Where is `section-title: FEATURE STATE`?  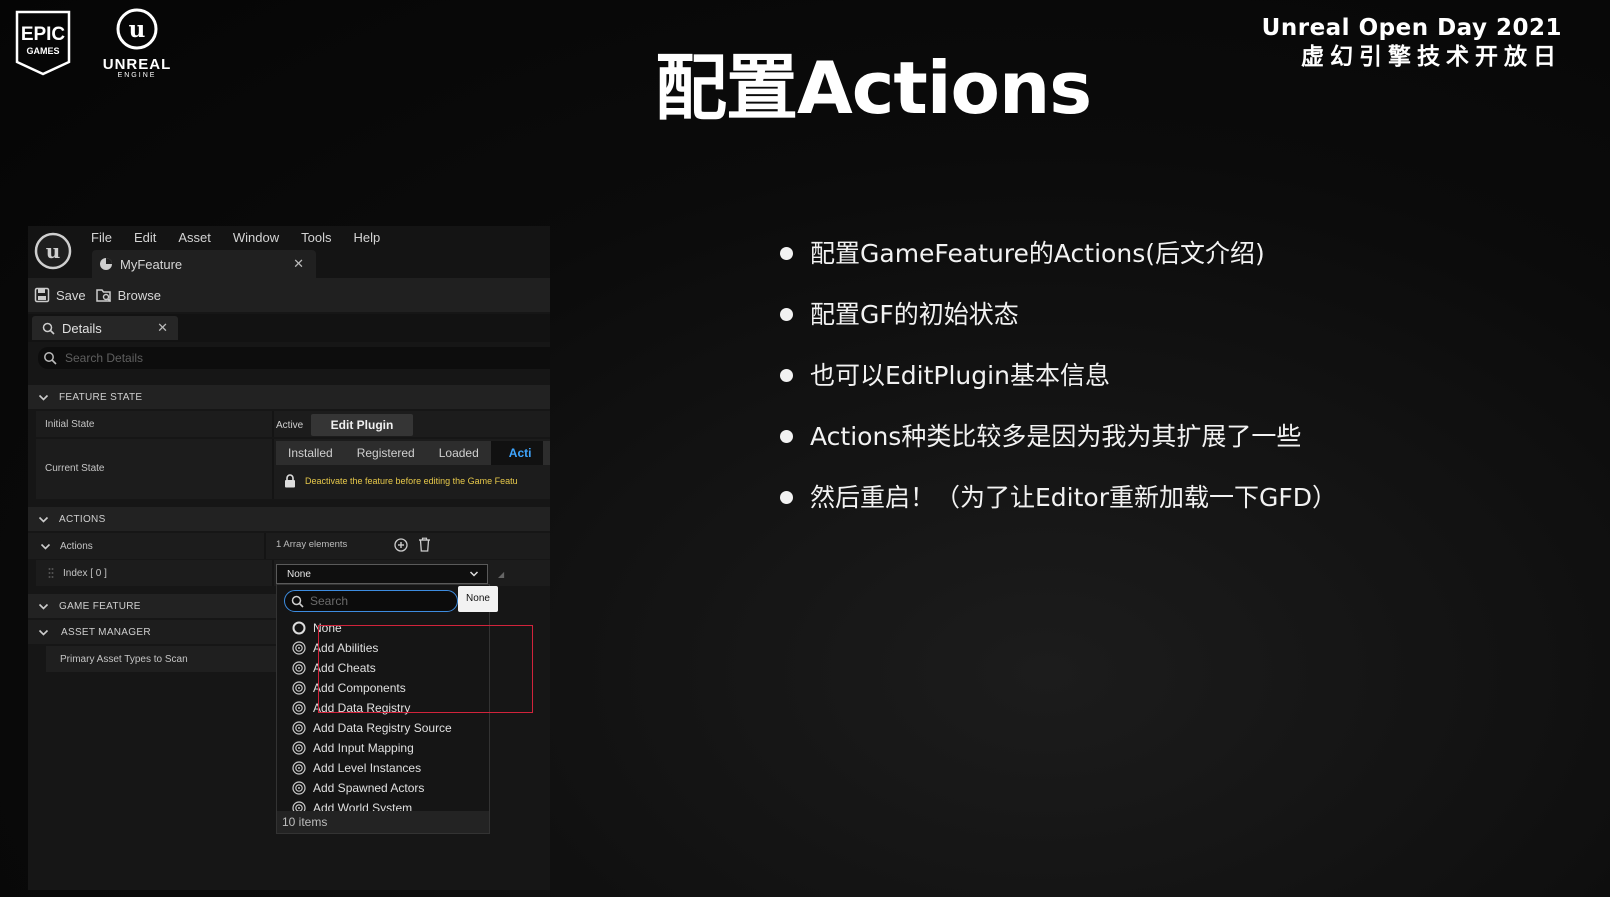
section-title: FEATURE STATE is located at coordinates (101, 397).